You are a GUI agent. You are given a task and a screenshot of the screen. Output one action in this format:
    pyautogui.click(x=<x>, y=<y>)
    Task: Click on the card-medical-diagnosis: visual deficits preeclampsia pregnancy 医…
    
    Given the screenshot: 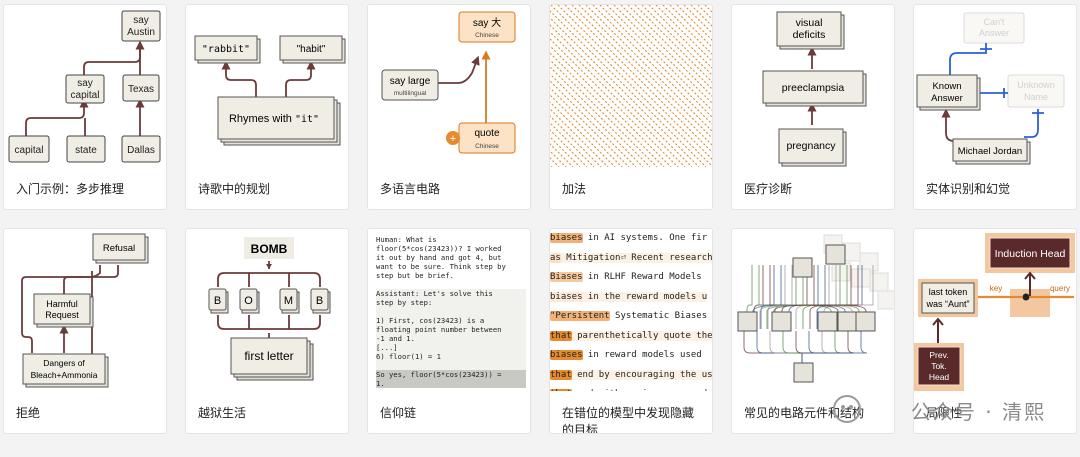 What is the action you would take?
    pyautogui.click(x=813, y=107)
    